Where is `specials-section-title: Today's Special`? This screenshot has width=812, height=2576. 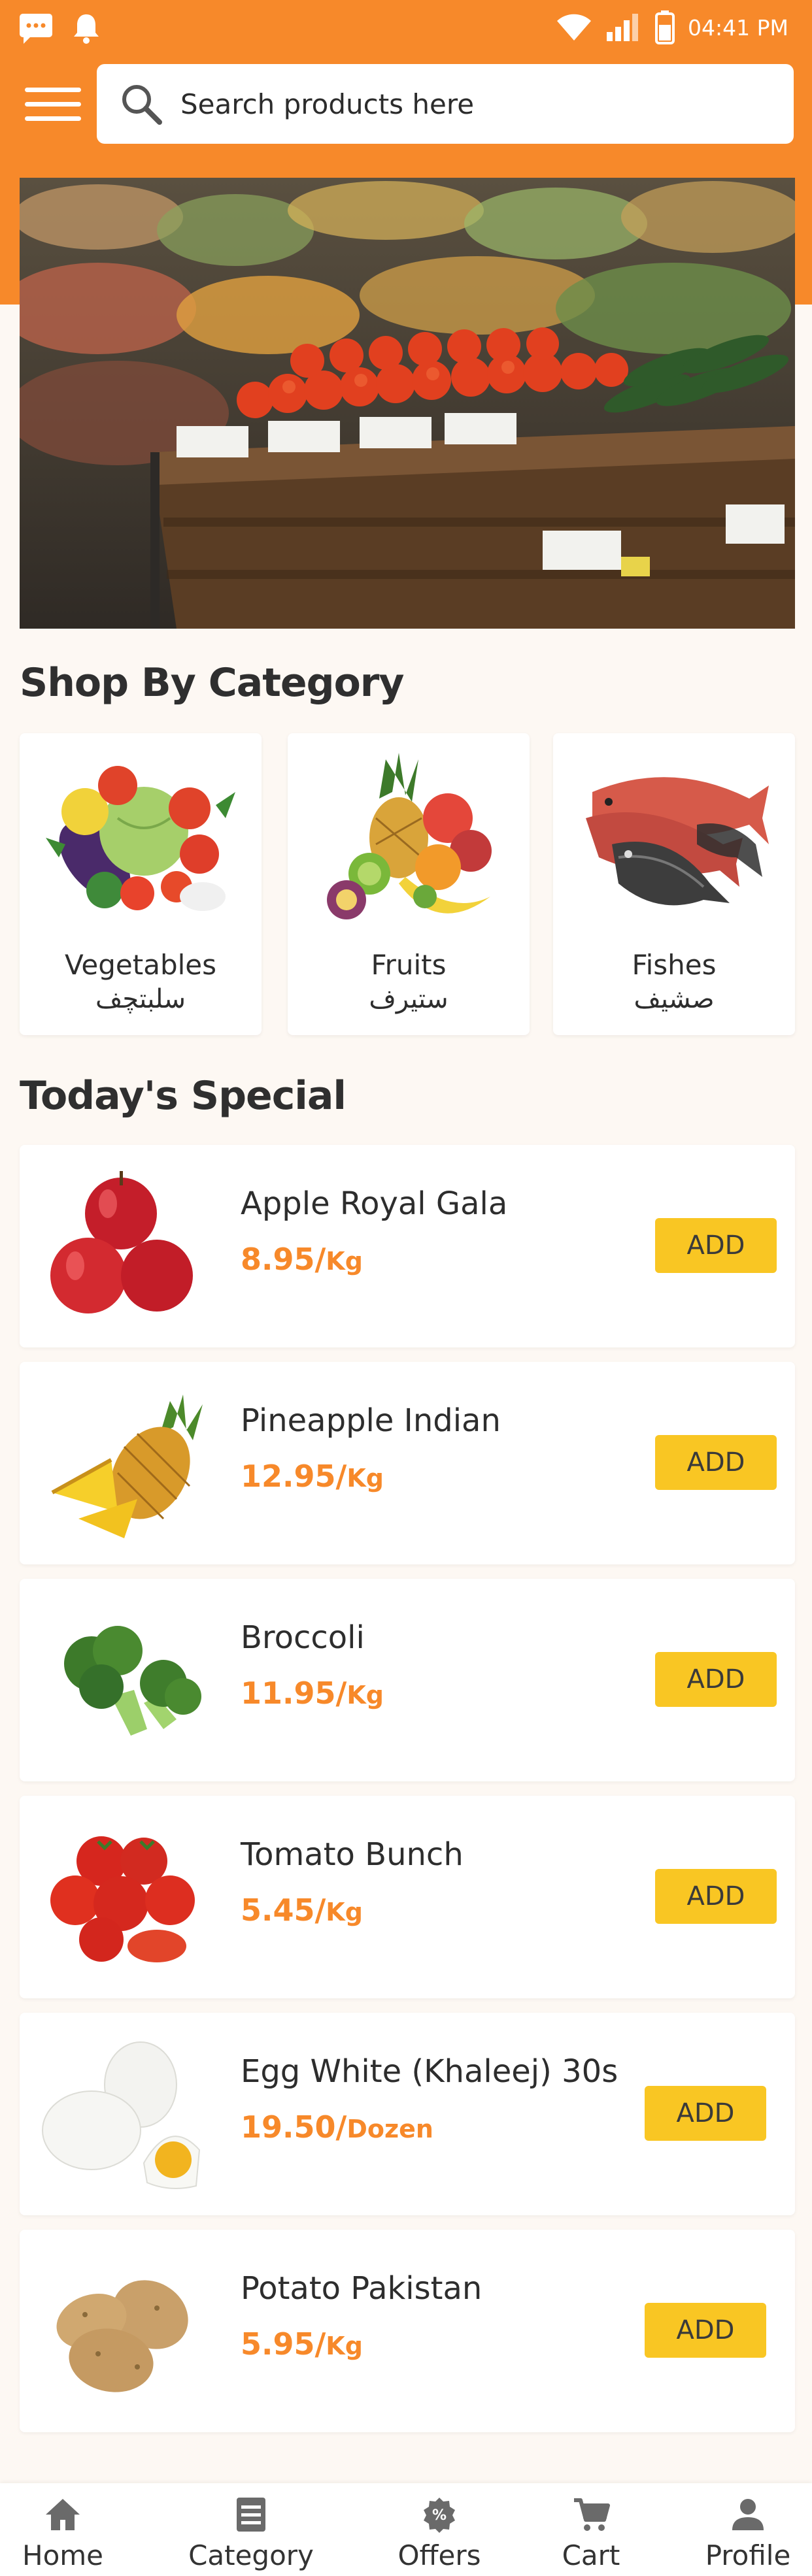 specials-section-title: Today's Special is located at coordinates (183, 1096).